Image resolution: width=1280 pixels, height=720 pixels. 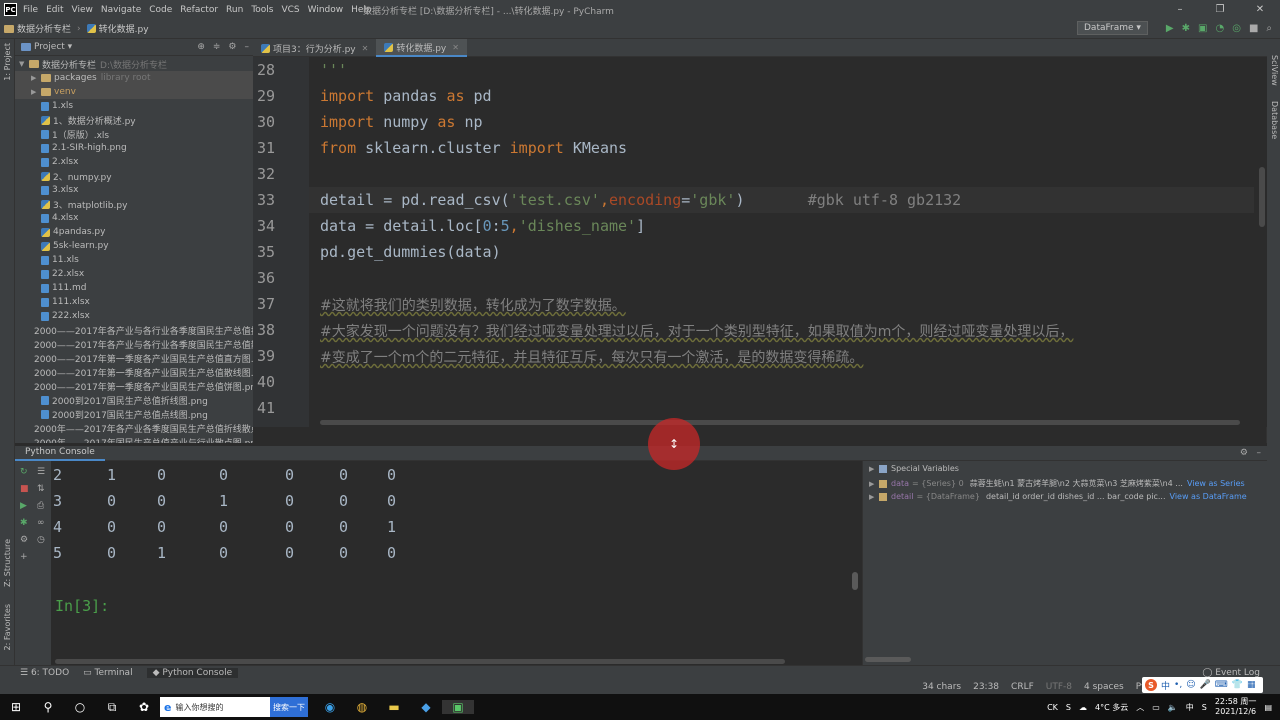 What do you see at coordinates (1236, 707) in the screenshot?
I see `clock: 22:58 周一 2021/12/6` at bounding box center [1236, 707].